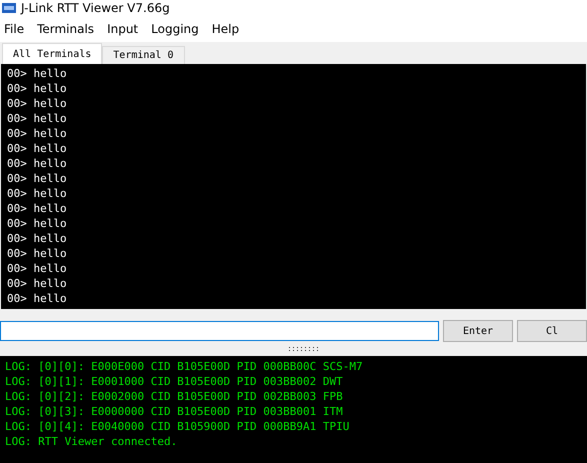  Describe the element at coordinates (478, 331) in the screenshot. I see `input-button: Enter` at that location.